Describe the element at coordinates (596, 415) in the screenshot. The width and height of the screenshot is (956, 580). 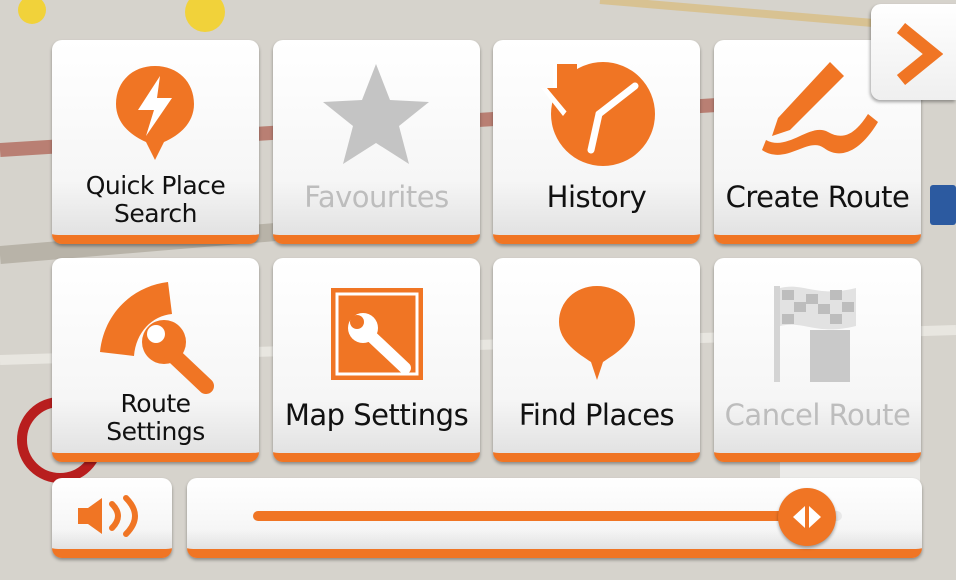
I see `find-places-label: Find Places` at that location.